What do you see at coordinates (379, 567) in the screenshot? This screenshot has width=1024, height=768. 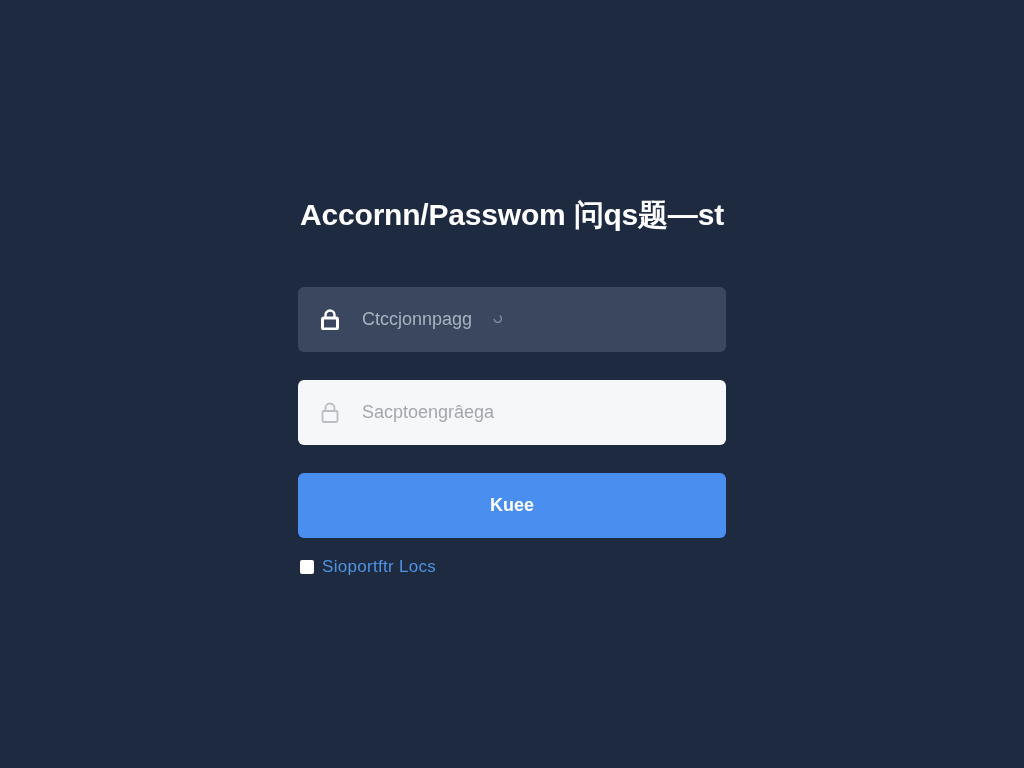 I see `checkbox-label: Sioportftr Locs` at bounding box center [379, 567].